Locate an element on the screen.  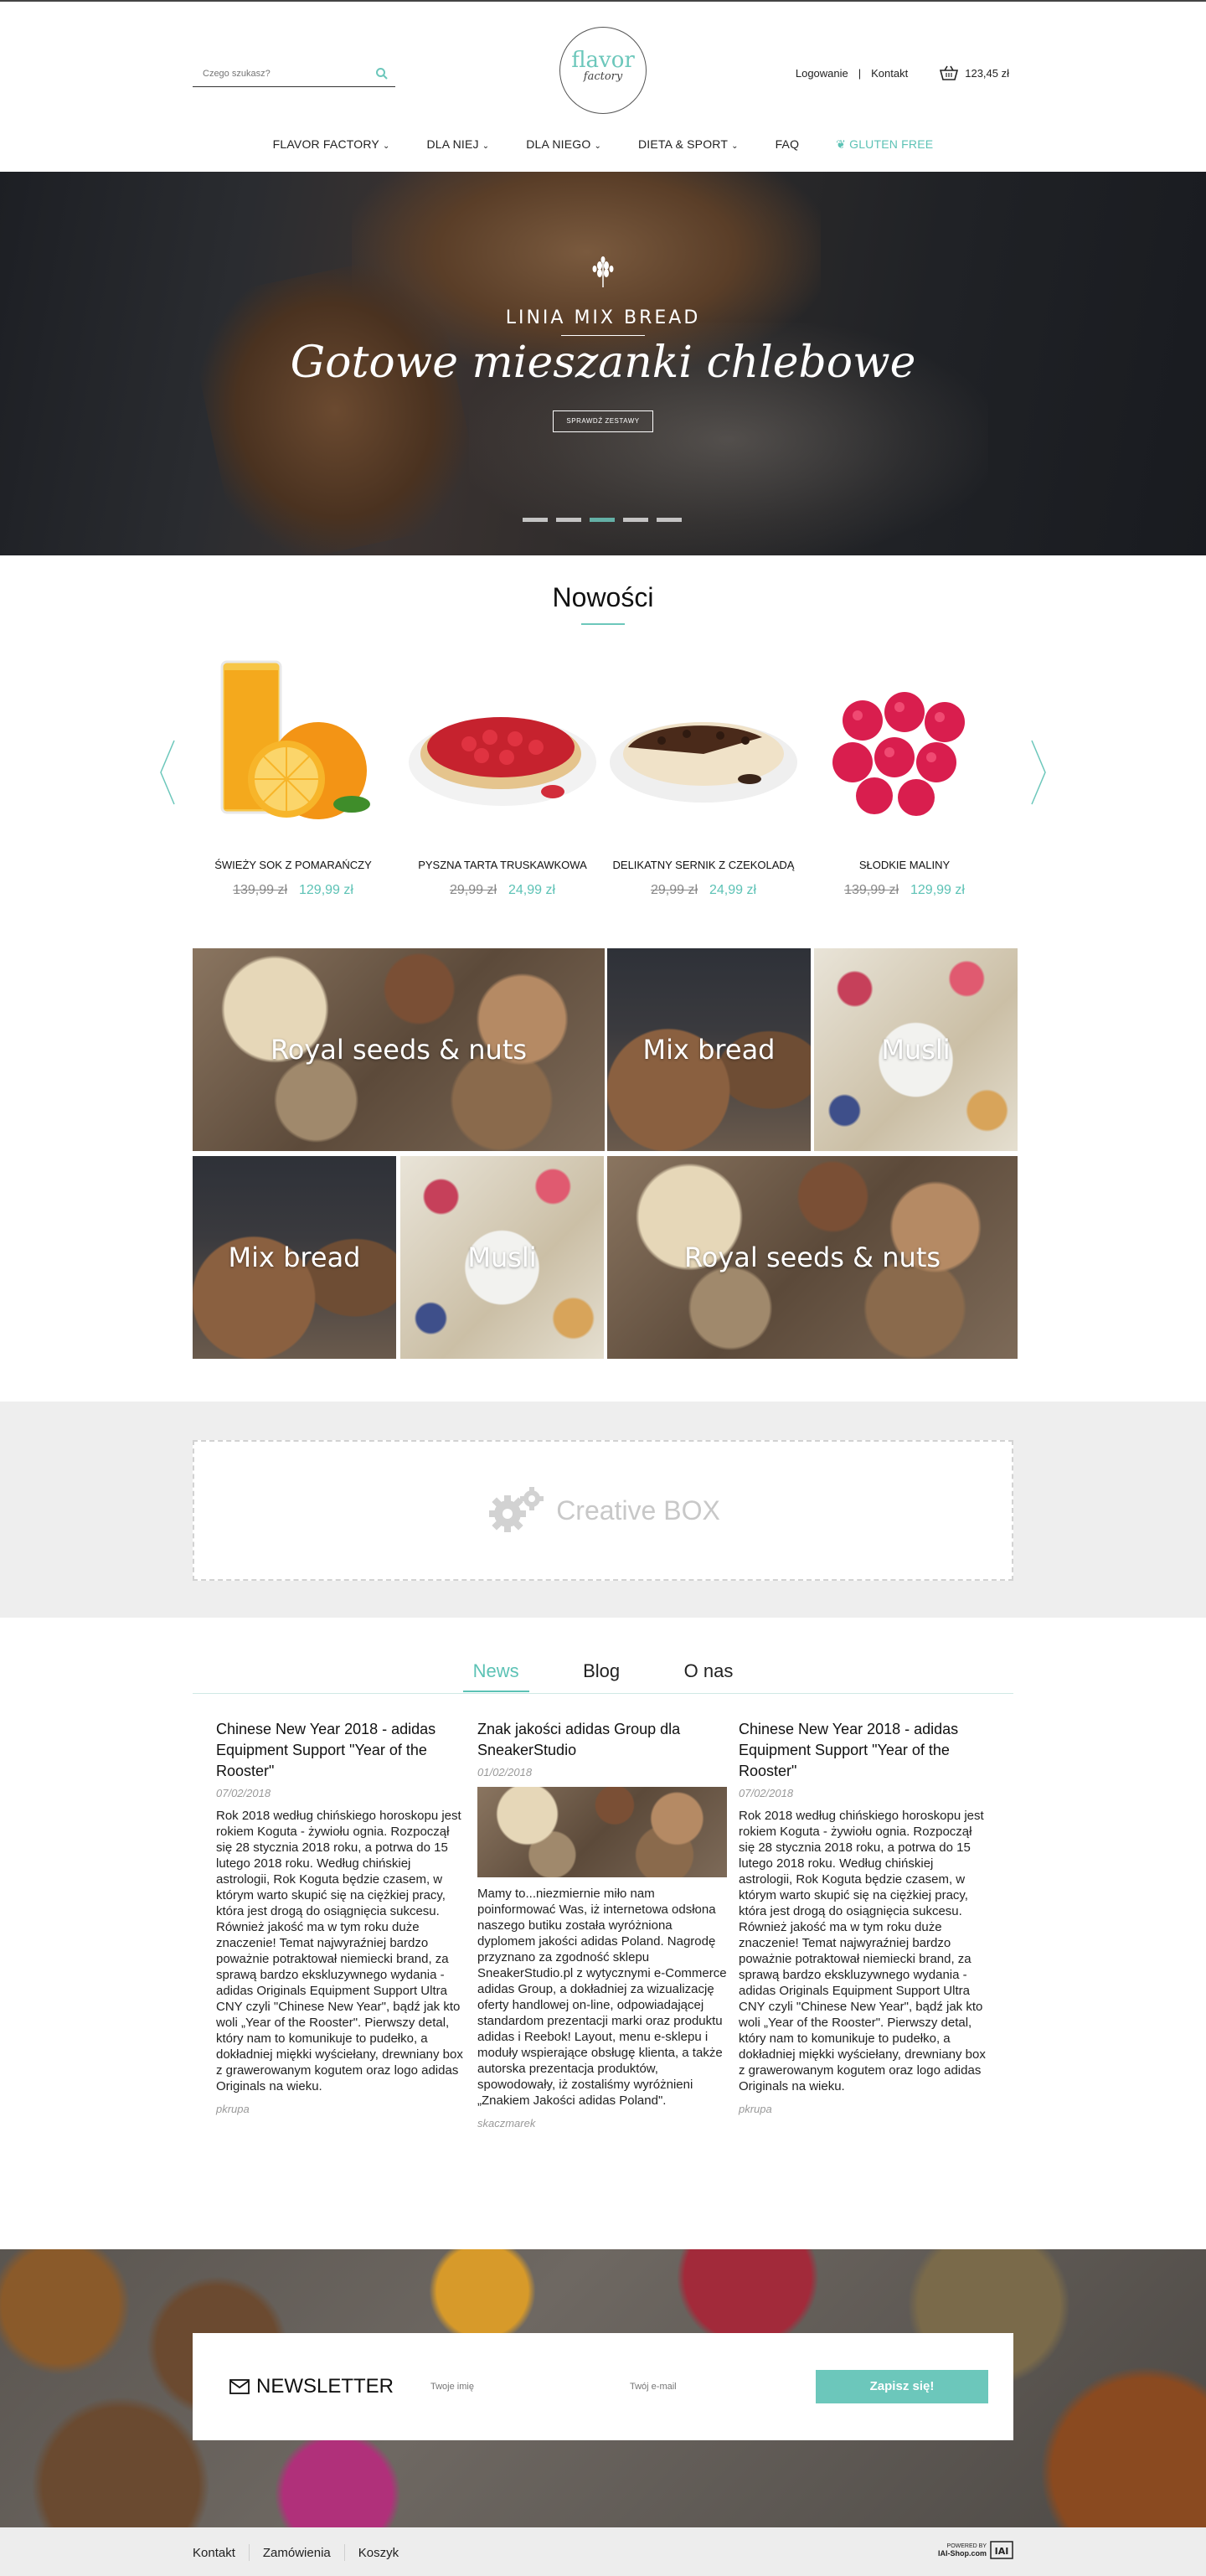
carousel-prev-icon is located at coordinates (167, 772).